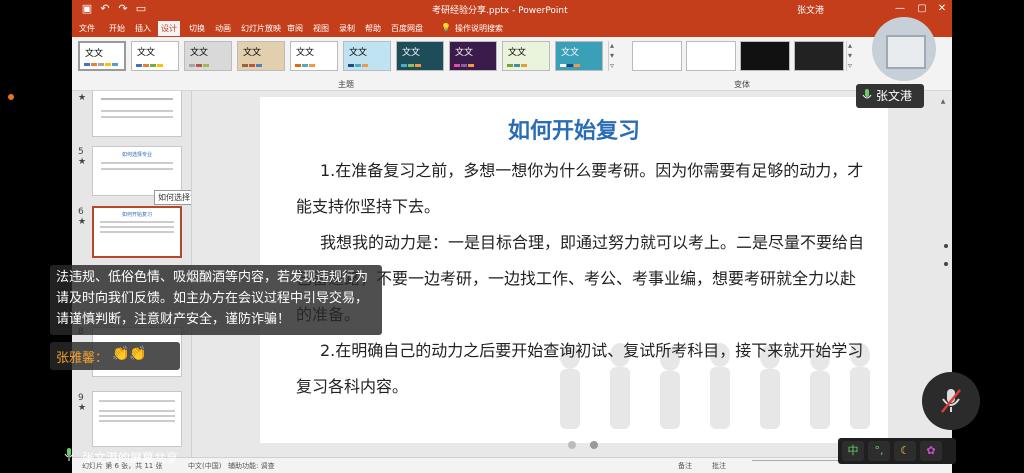 The height and width of the screenshot is (473, 1024). I want to click on theme-4: 文文, so click(261, 56).